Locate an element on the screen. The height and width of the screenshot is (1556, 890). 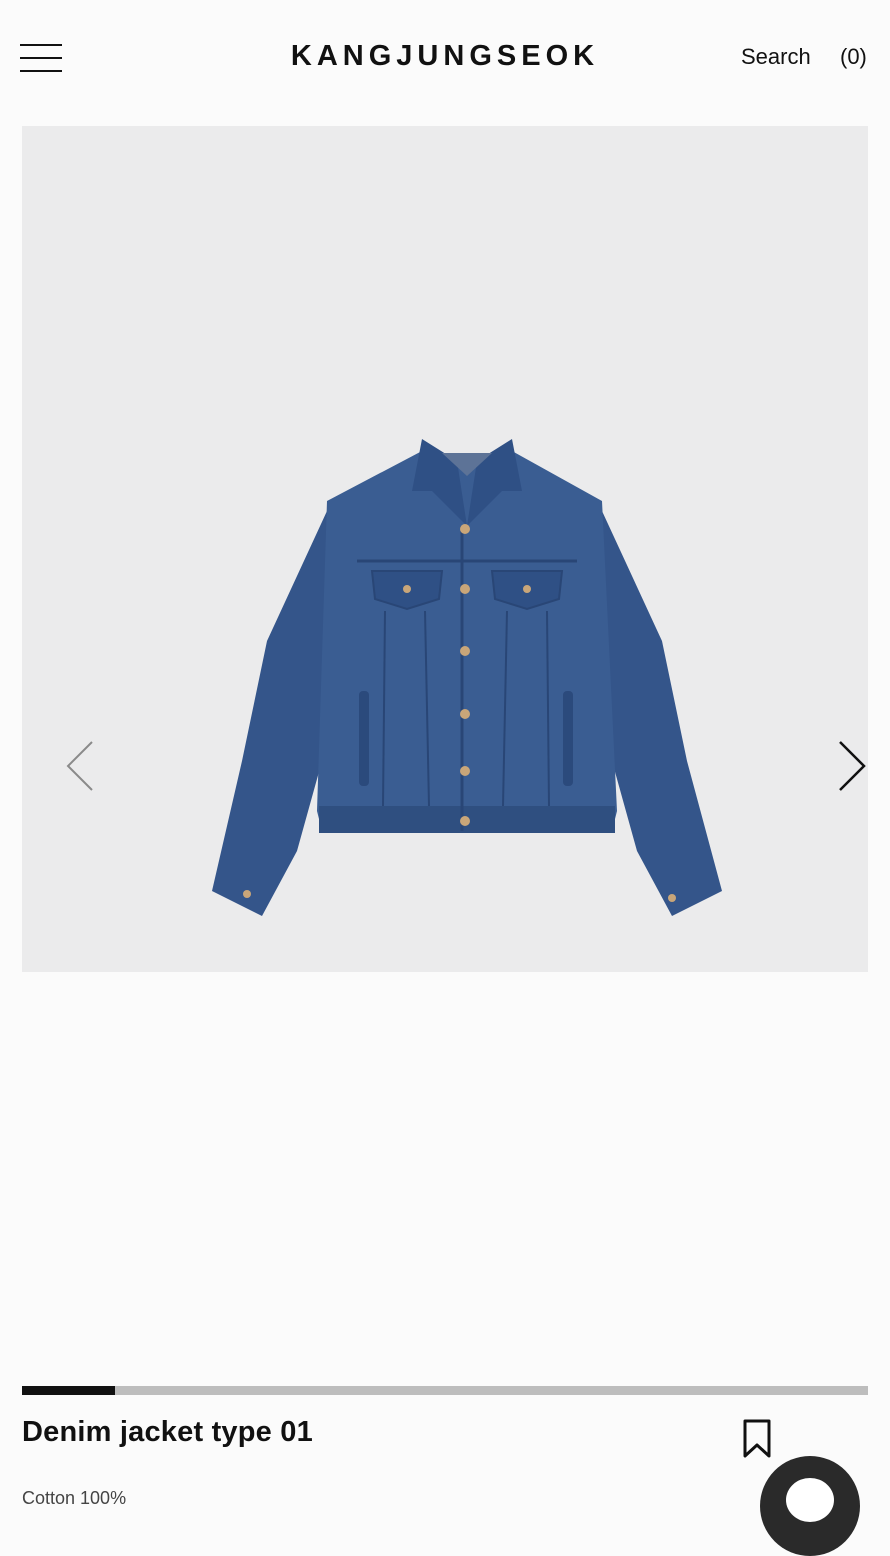
chevron-left-icon is located at coordinates (80, 766).